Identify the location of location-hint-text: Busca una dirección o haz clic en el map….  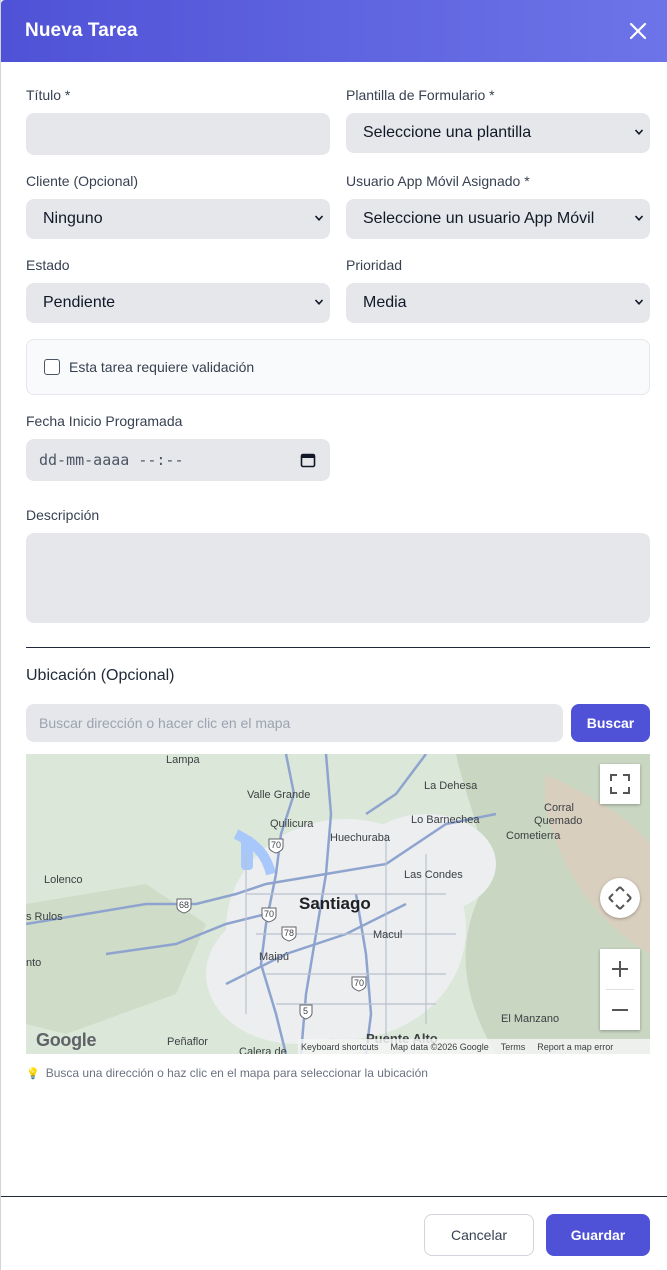
(236, 1073).